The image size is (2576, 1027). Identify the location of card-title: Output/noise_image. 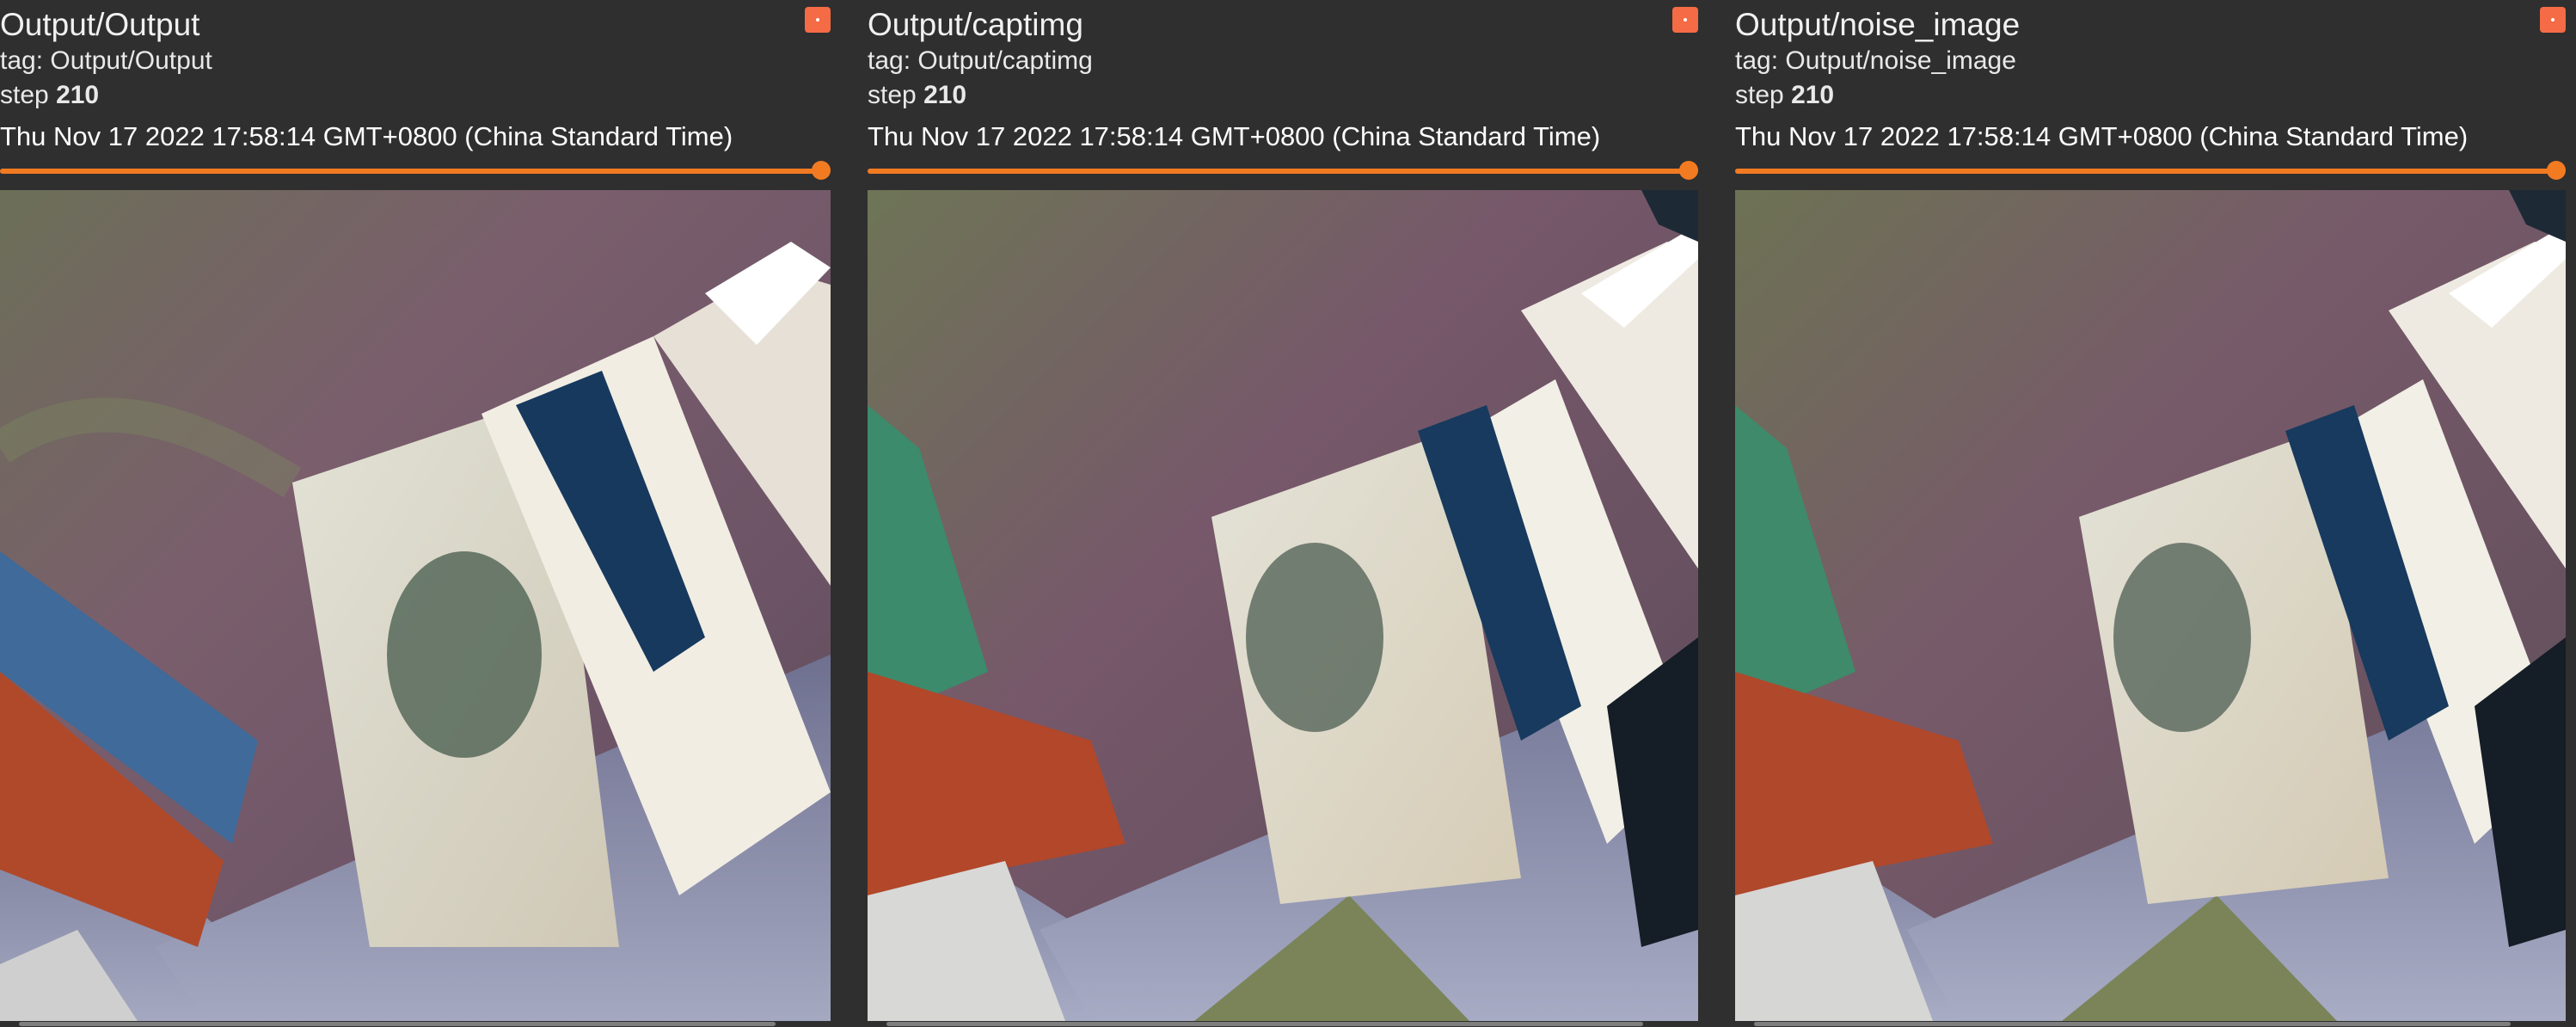
(1878, 24).